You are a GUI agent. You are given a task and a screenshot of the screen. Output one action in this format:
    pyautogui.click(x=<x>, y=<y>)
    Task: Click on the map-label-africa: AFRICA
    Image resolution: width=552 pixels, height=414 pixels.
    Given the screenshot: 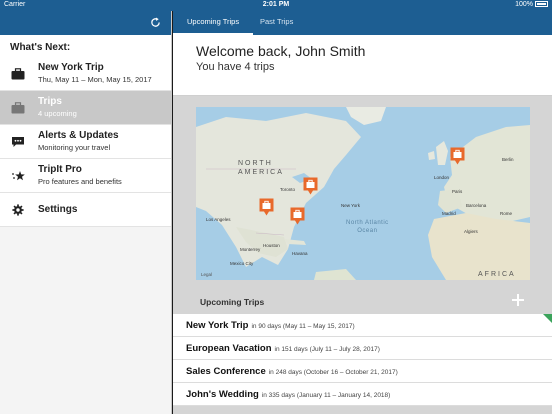 What is the action you would take?
    pyautogui.click(x=497, y=274)
    